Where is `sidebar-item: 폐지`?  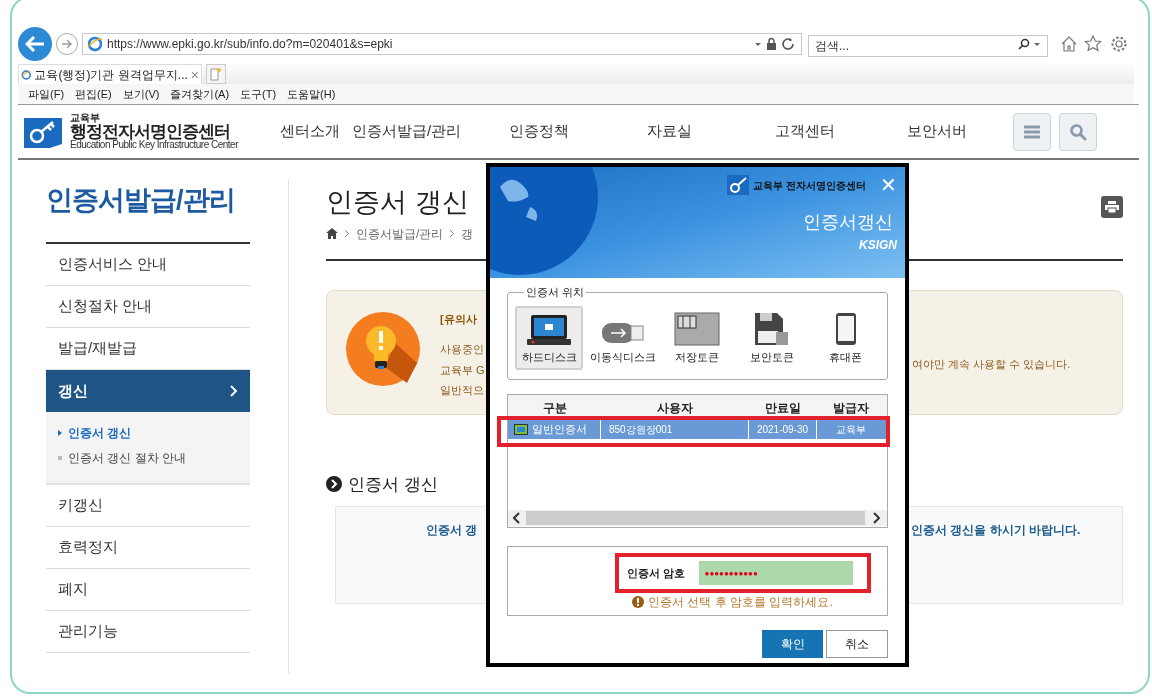 sidebar-item: 폐지 is located at coordinates (148, 590).